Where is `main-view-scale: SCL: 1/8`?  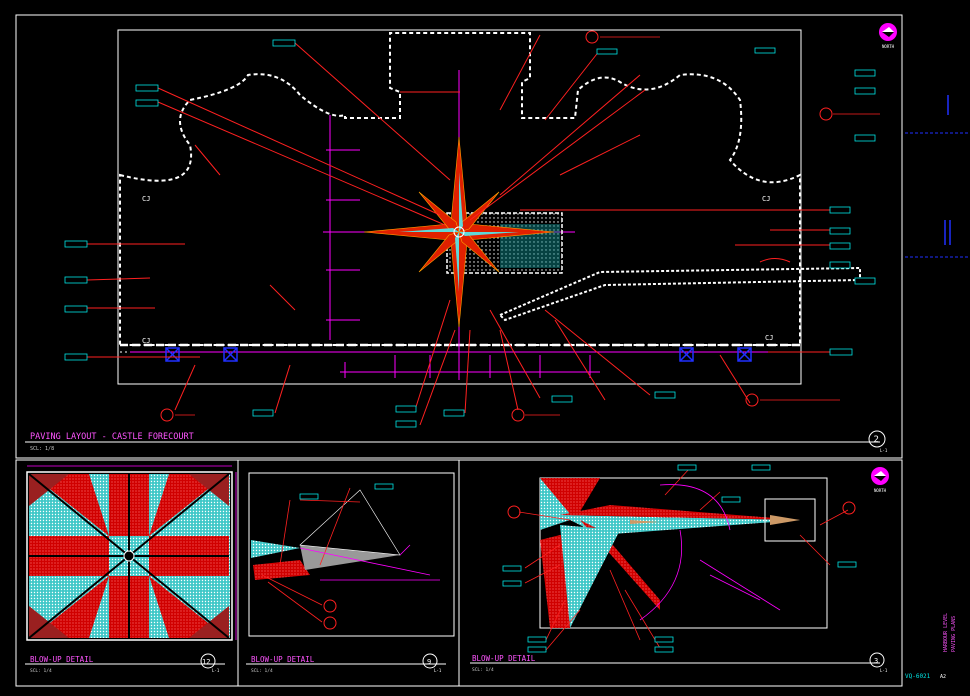 main-view-scale: SCL: 1/8 is located at coordinates (42, 449).